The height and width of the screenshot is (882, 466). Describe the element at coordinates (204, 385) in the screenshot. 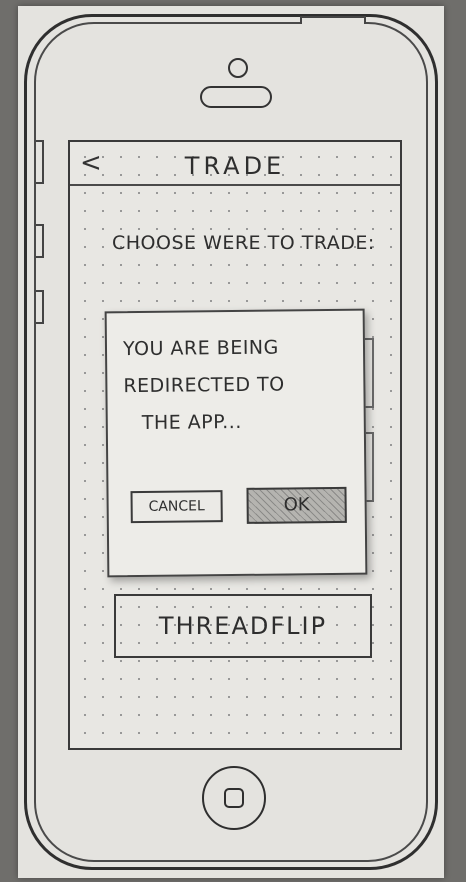

I see `dialog-message-line: REDIRECTED TO` at that location.